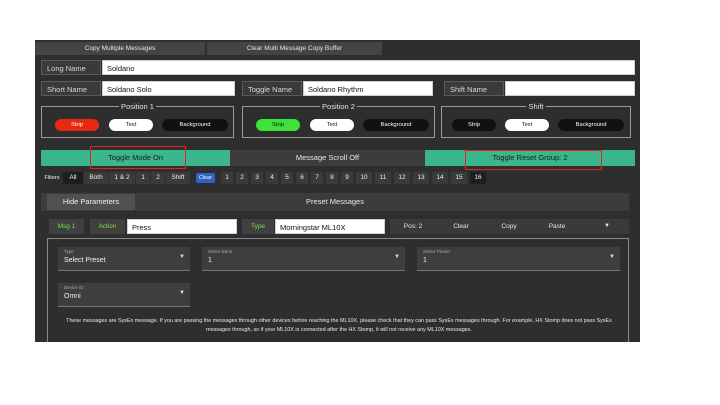 Image resolution: width=720 pixels, height=405 pixels. Describe the element at coordinates (107, 226) in the screenshot. I see `action-label: Action` at that location.